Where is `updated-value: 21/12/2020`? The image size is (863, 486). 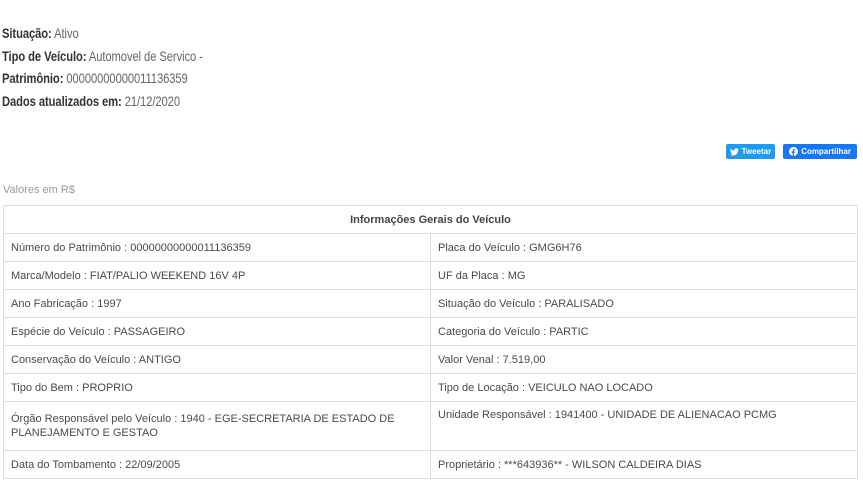 updated-value: 21/12/2020 is located at coordinates (152, 100).